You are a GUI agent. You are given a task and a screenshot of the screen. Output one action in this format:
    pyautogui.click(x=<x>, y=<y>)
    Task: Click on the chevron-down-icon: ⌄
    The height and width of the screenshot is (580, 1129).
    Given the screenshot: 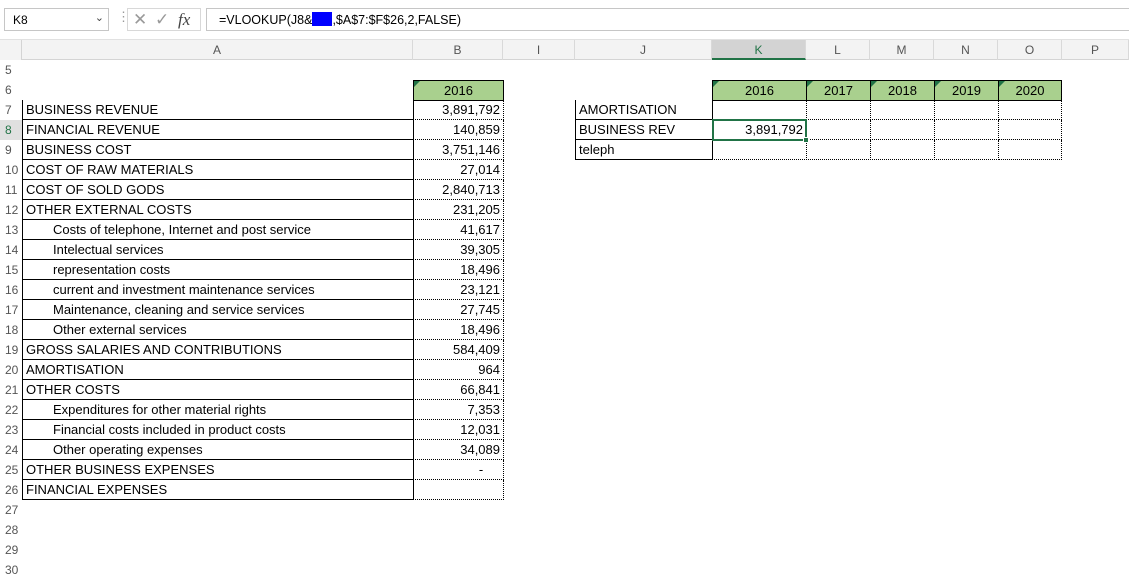 What is the action you would take?
    pyautogui.click(x=99, y=17)
    